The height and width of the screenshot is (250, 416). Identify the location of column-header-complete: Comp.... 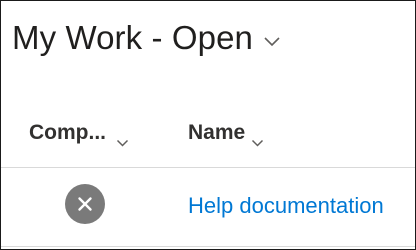
(79, 134).